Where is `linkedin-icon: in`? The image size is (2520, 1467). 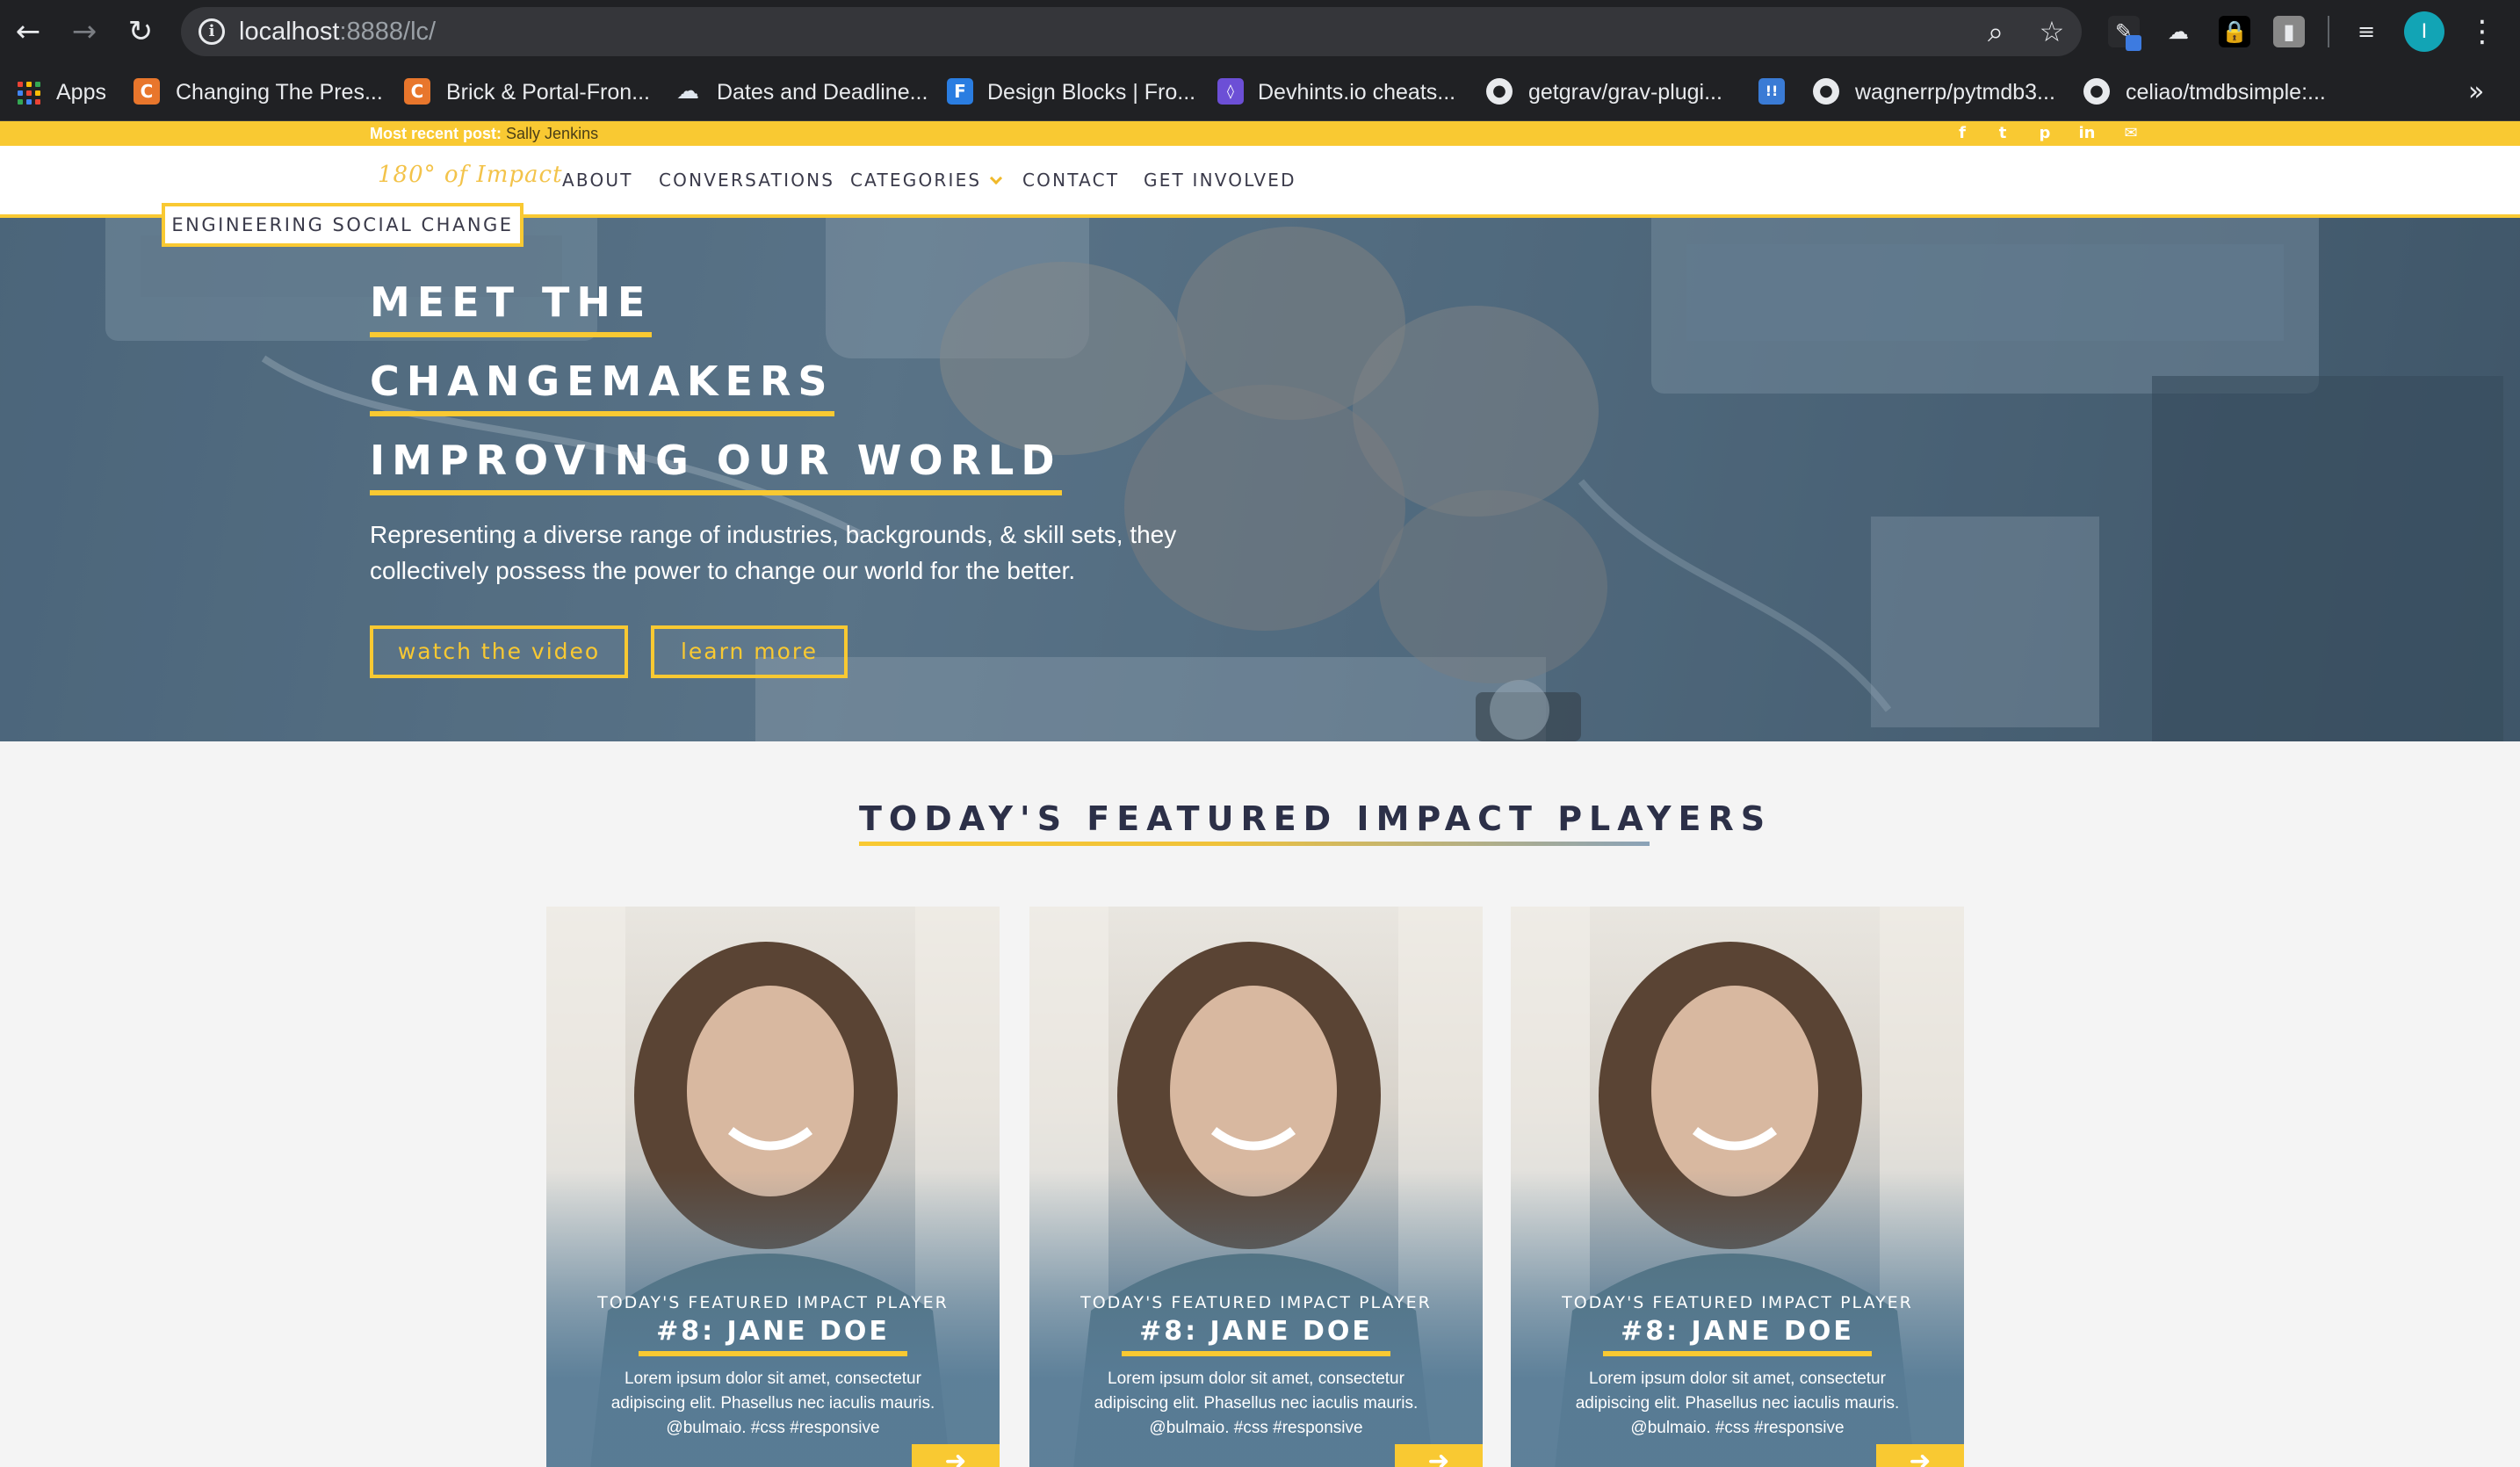 linkedin-icon: in is located at coordinates (2087, 133).